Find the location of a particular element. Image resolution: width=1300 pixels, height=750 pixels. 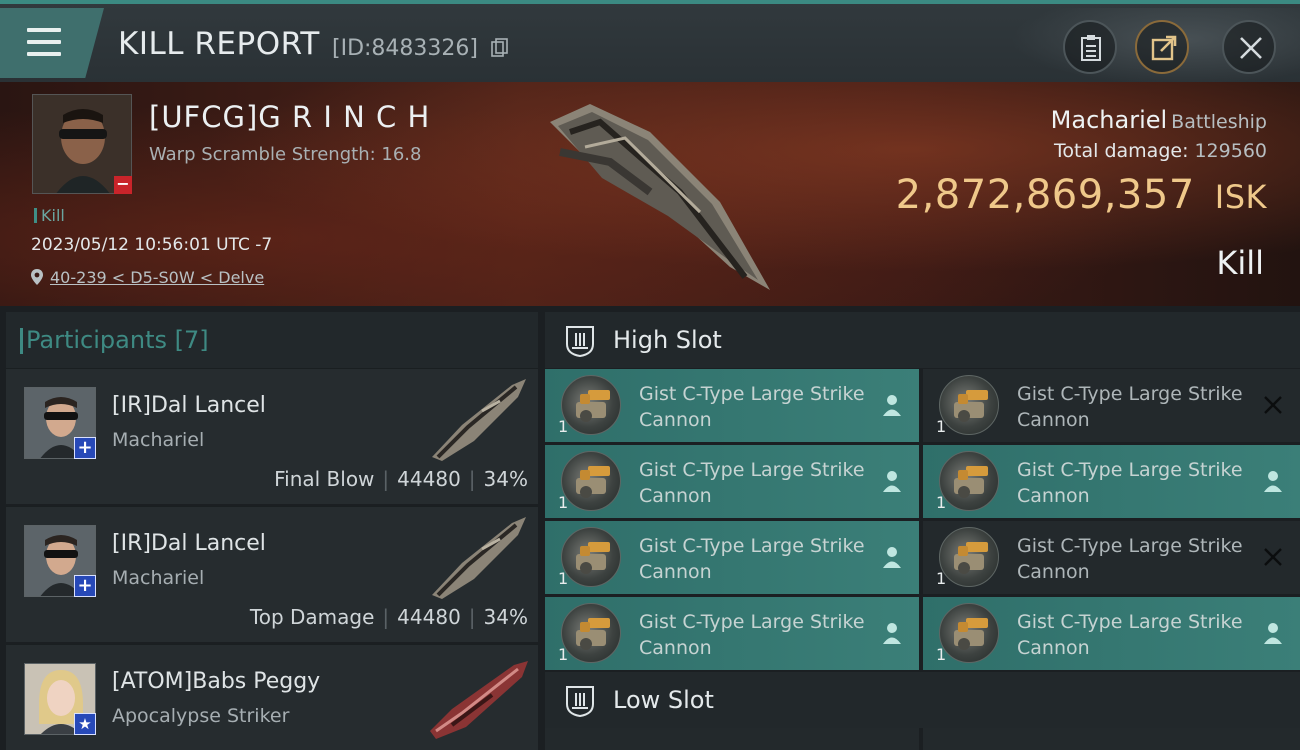

victim-ship-name: Machariel is located at coordinates (1109, 120).